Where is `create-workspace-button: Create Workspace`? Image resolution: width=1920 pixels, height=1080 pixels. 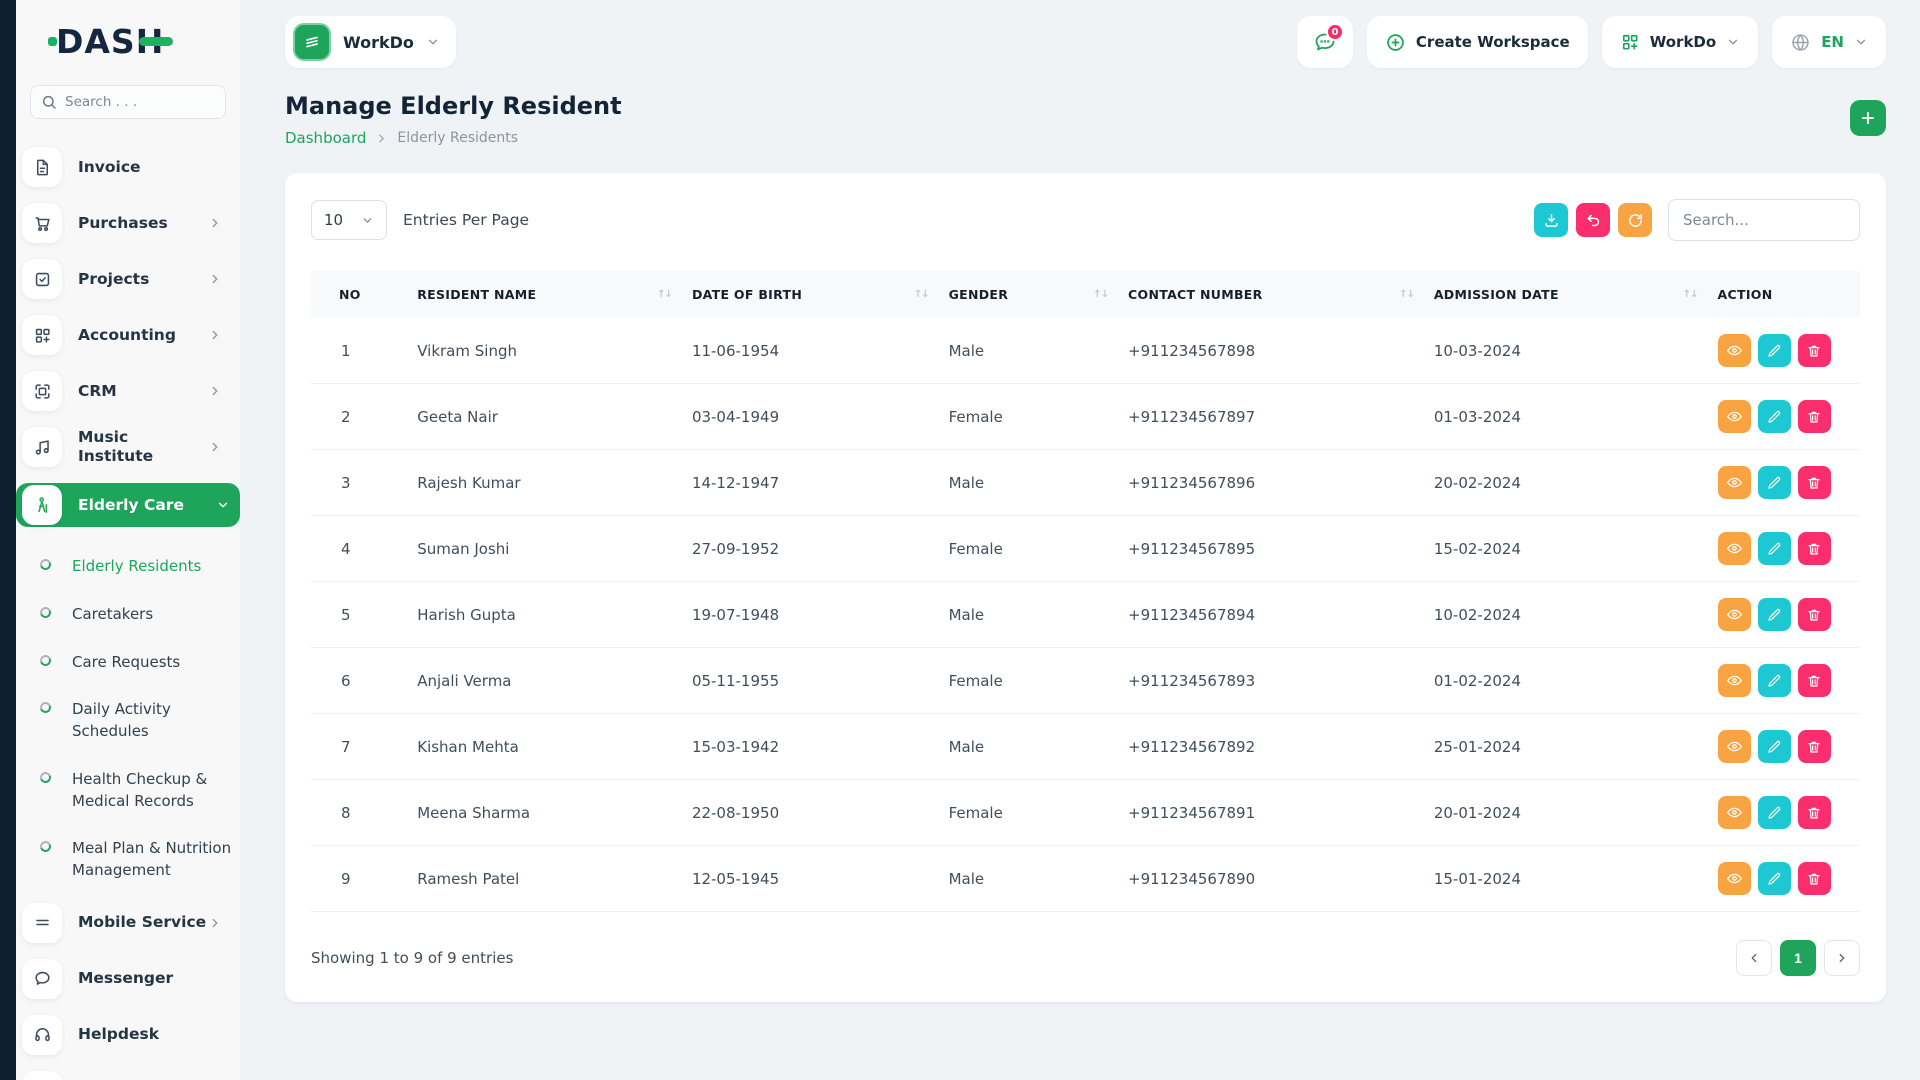 create-workspace-button: Create Workspace is located at coordinates (1477, 42).